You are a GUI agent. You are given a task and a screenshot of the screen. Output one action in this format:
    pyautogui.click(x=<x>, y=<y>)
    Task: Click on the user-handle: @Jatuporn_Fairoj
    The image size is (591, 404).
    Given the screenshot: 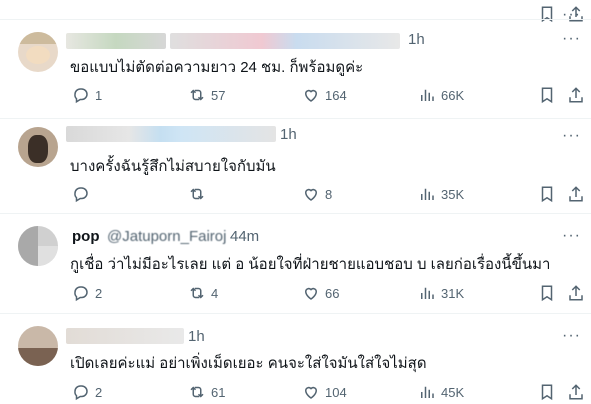 What is the action you would take?
    pyautogui.click(x=166, y=236)
    